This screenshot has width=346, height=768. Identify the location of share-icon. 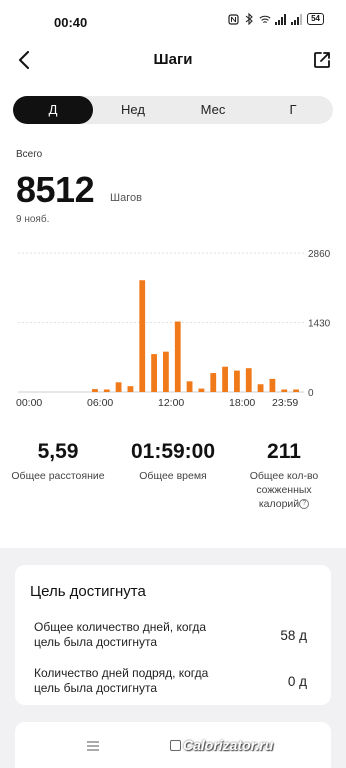
(322, 60).